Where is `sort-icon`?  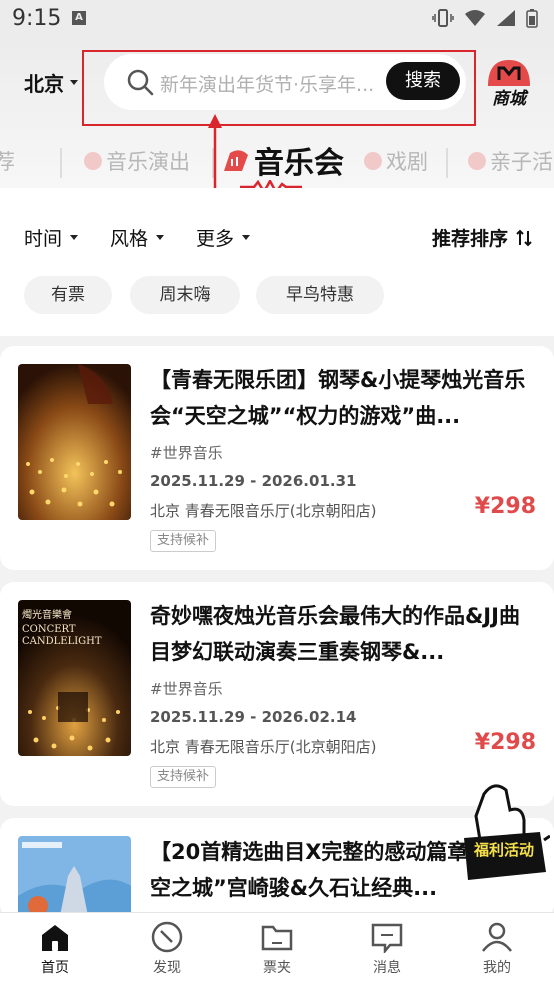 sort-icon is located at coordinates (524, 237).